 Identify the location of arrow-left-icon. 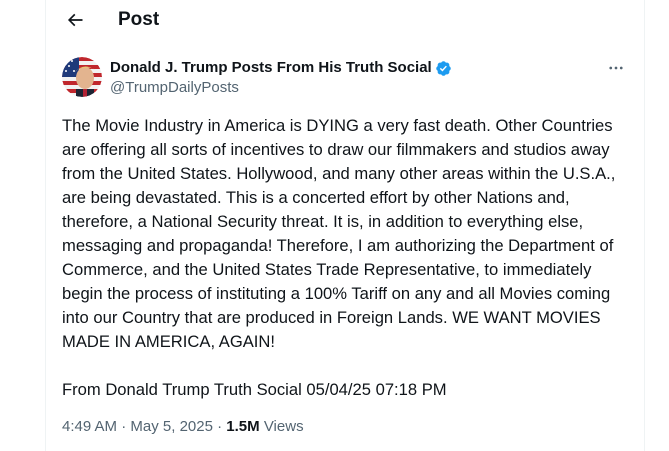
(75, 20).